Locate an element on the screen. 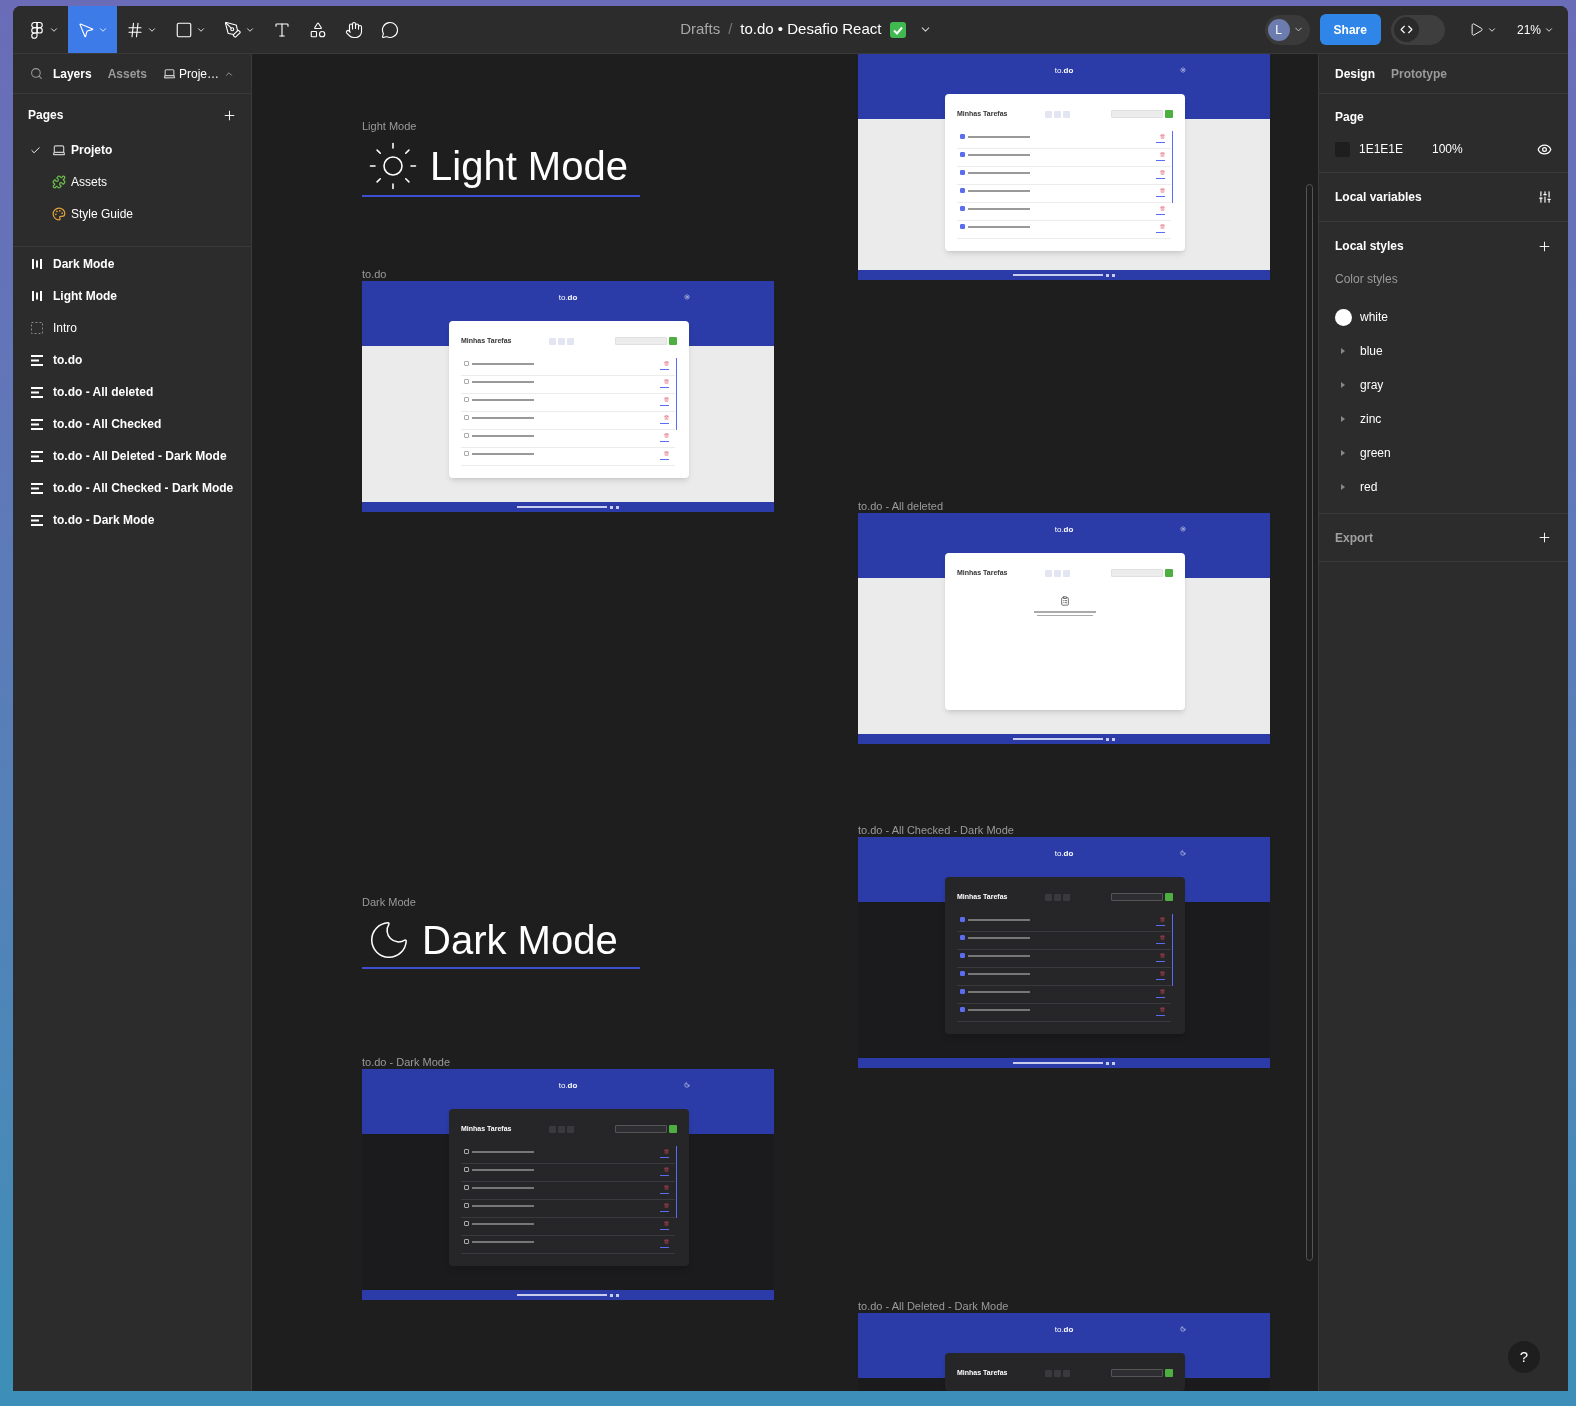 This screenshot has height=1406, width=1576. check-icon is located at coordinates (35, 150).